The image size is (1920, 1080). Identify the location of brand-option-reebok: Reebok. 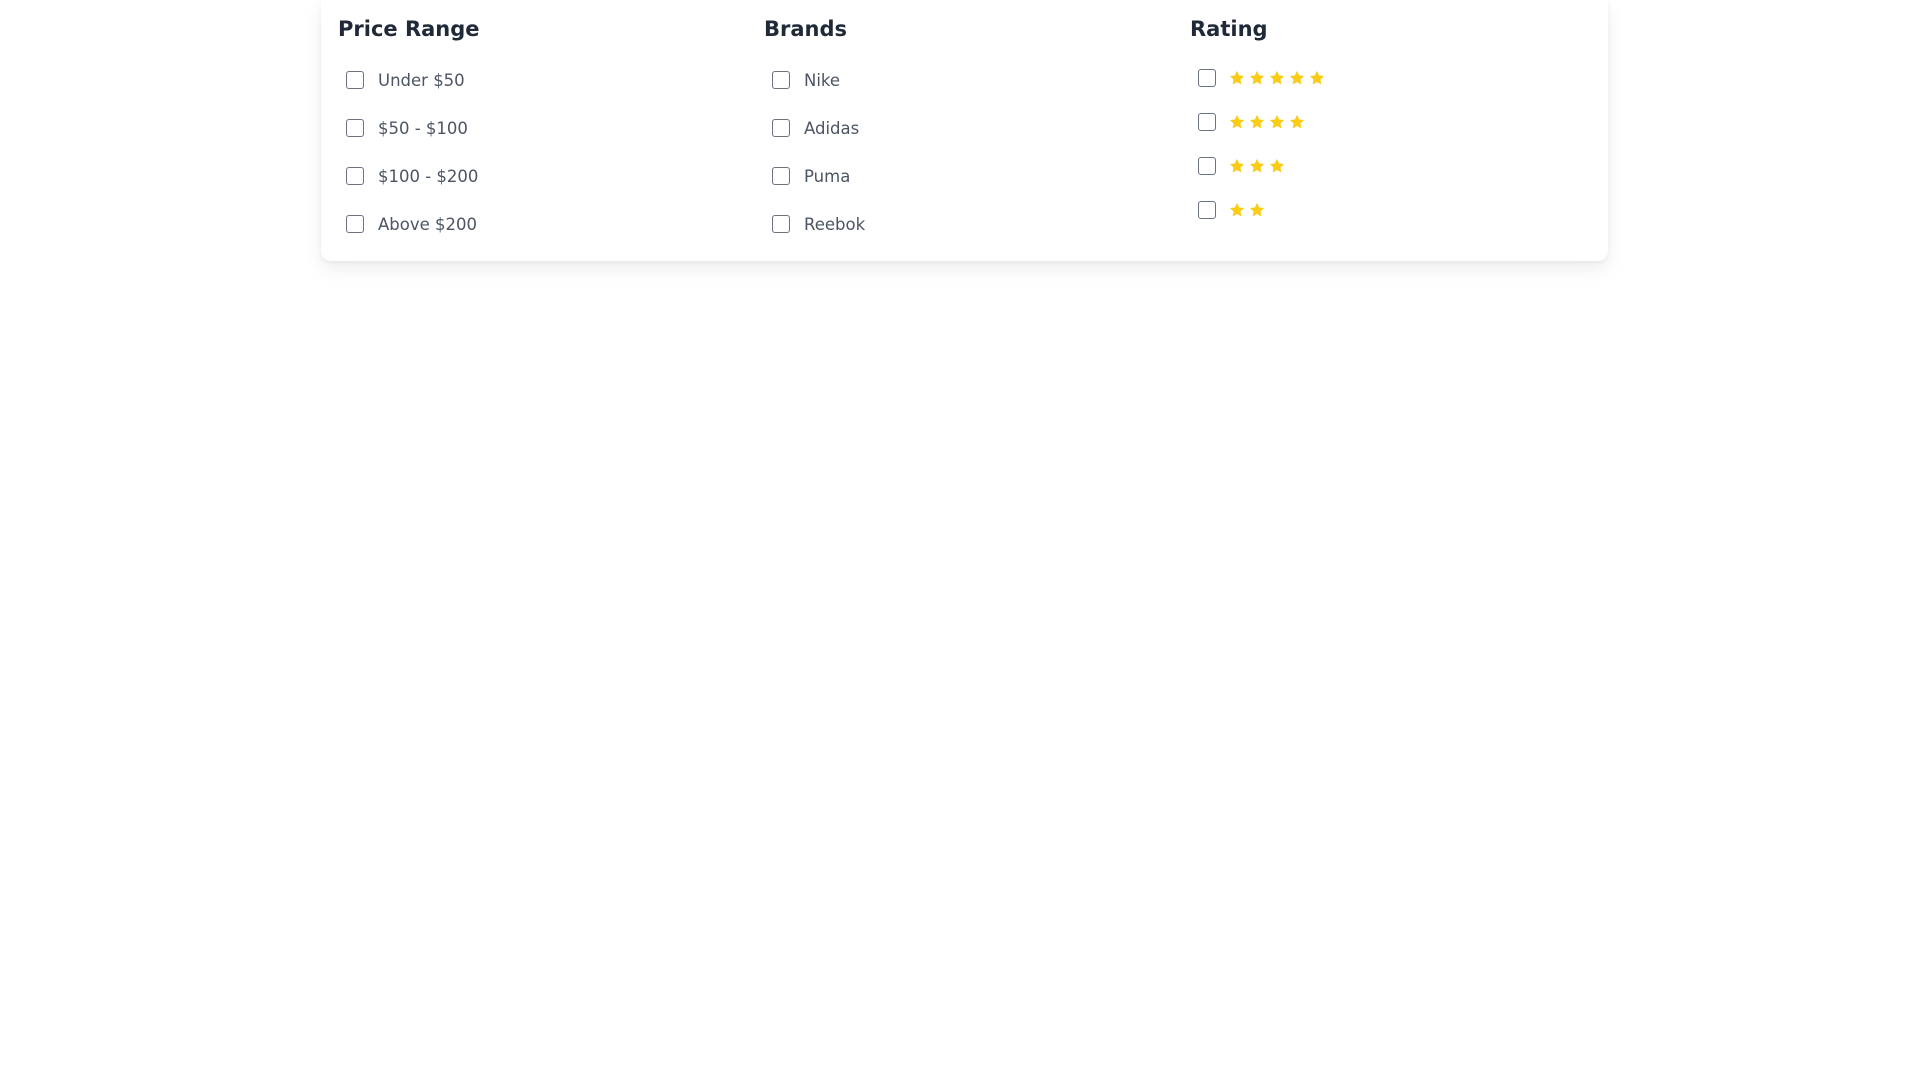
(818, 224).